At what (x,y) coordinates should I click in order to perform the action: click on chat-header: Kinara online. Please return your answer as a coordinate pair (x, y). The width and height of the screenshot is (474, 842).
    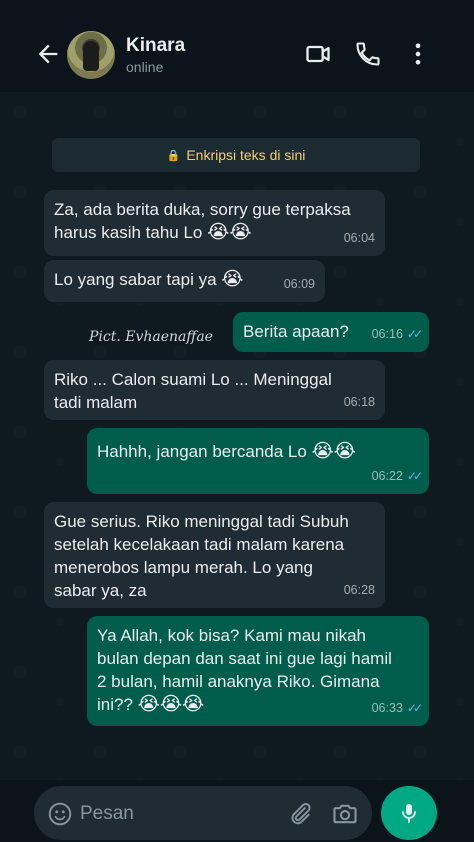
    Looking at the image, I should click on (237, 46).